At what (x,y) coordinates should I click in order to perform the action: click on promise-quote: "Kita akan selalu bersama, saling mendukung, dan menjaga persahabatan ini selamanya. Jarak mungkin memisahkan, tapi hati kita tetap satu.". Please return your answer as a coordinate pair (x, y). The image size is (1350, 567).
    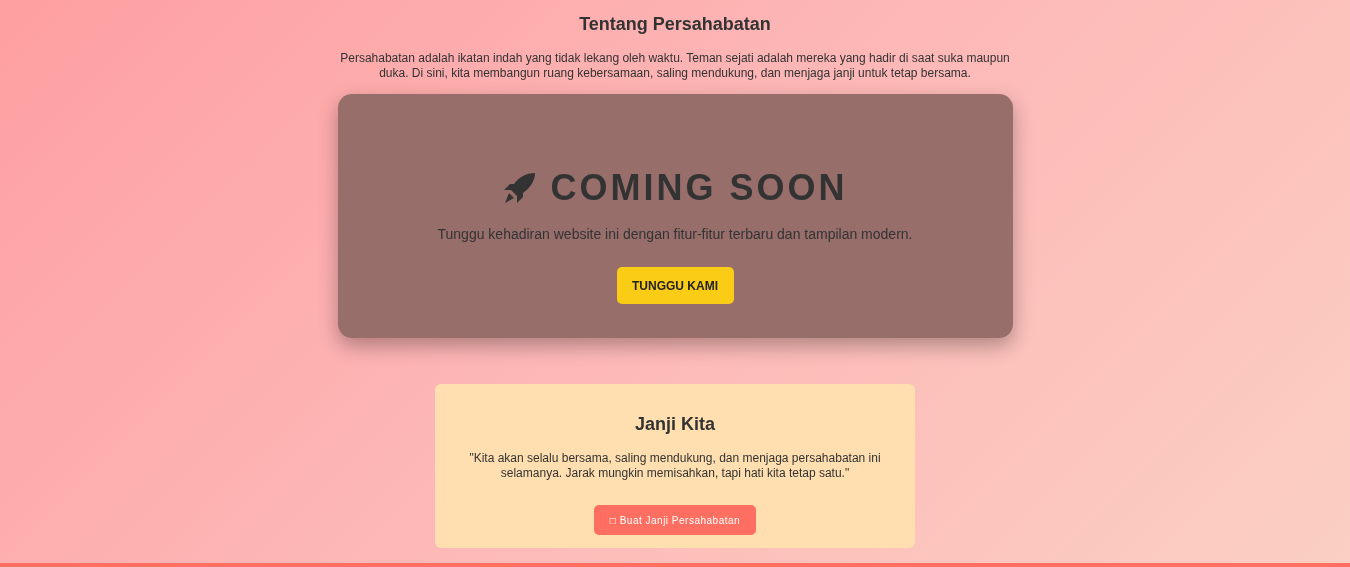
    Looking at the image, I should click on (675, 466).